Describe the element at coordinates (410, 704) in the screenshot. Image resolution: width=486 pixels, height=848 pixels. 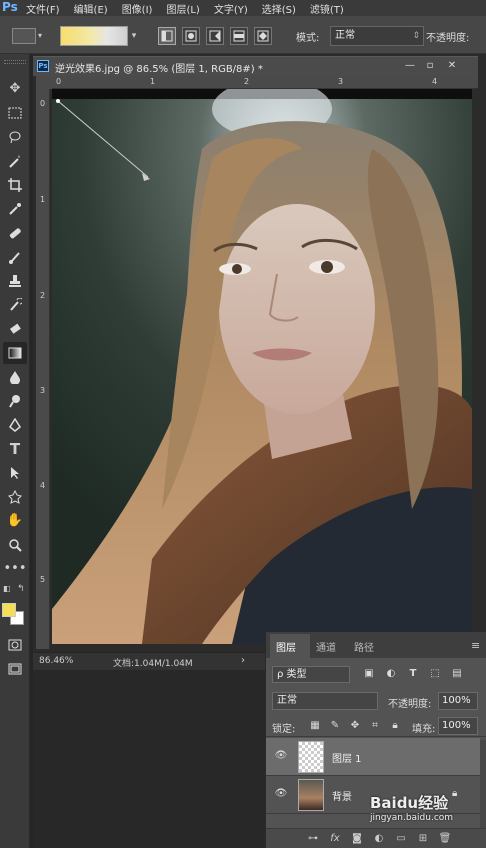
I see `opacity-label: 不透明度:` at that location.